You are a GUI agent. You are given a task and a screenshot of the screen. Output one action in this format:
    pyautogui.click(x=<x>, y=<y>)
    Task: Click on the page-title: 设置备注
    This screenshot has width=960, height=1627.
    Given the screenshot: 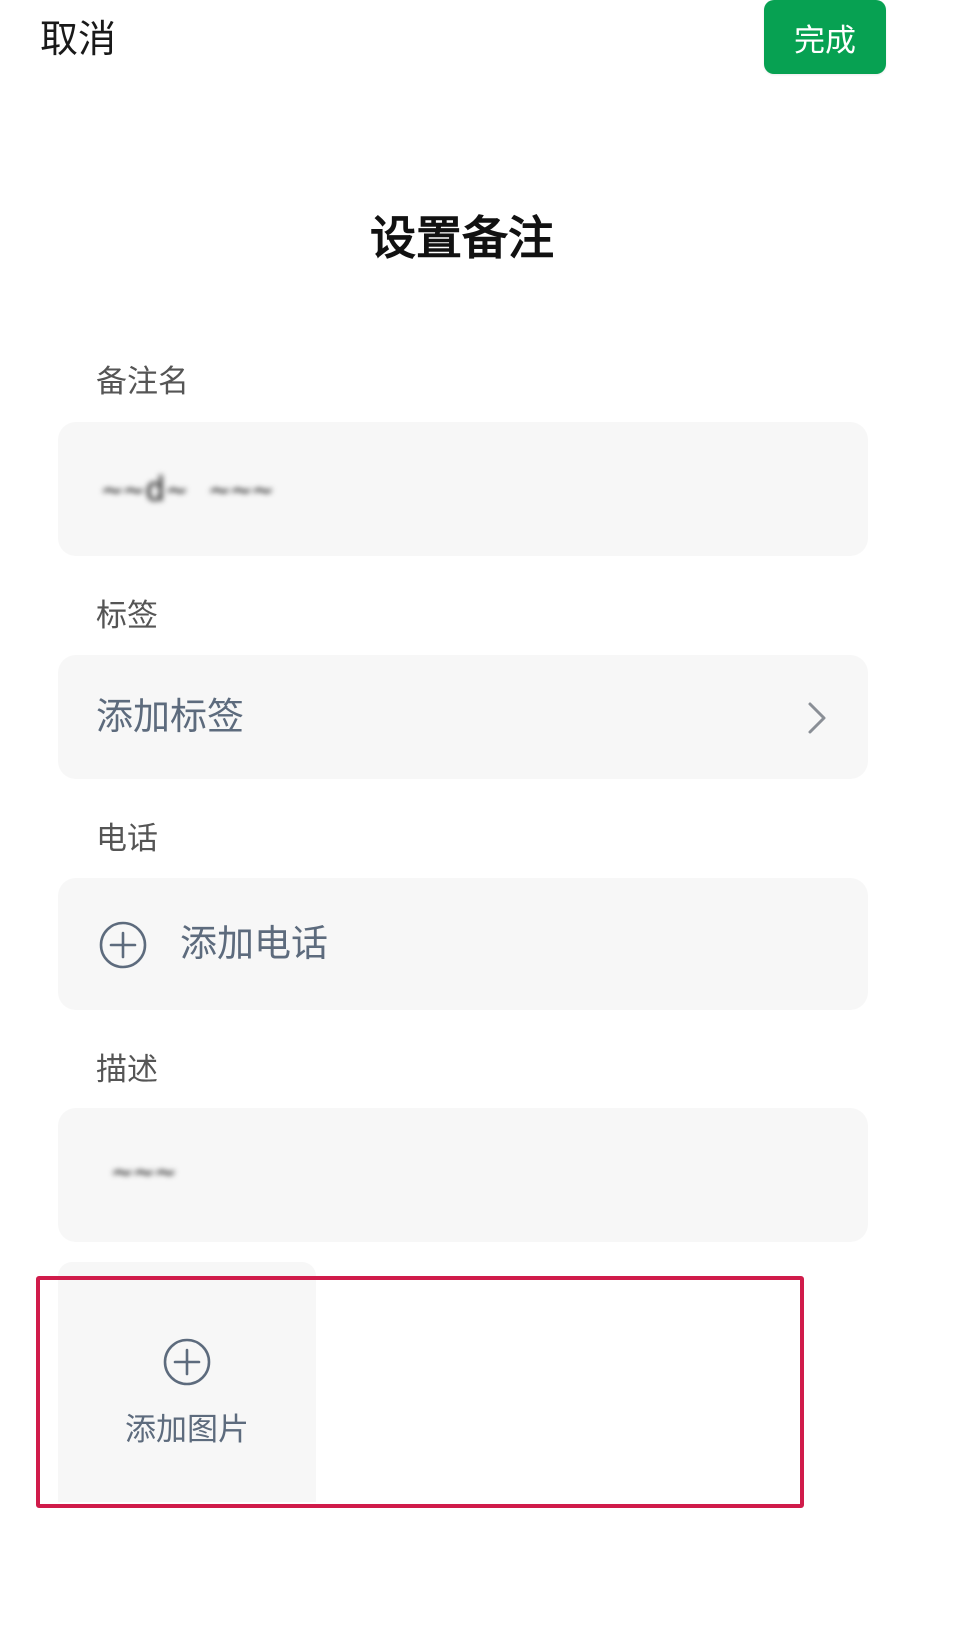 What is the action you would take?
    pyautogui.click(x=462, y=238)
    